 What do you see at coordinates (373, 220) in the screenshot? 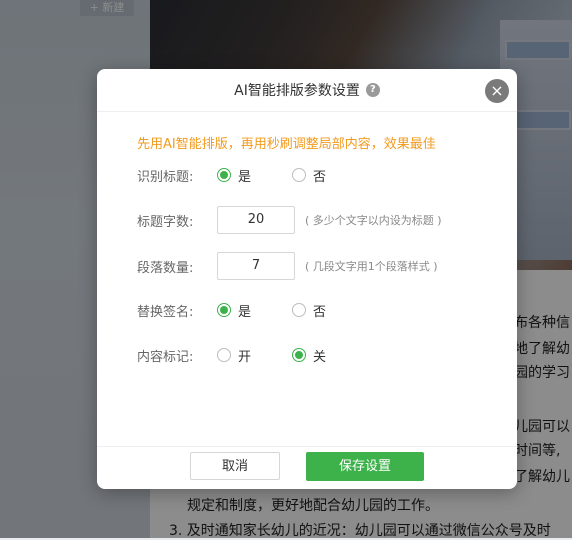
I see `title-chars-hint: ( 多少个文字以内设为标题 )` at bounding box center [373, 220].